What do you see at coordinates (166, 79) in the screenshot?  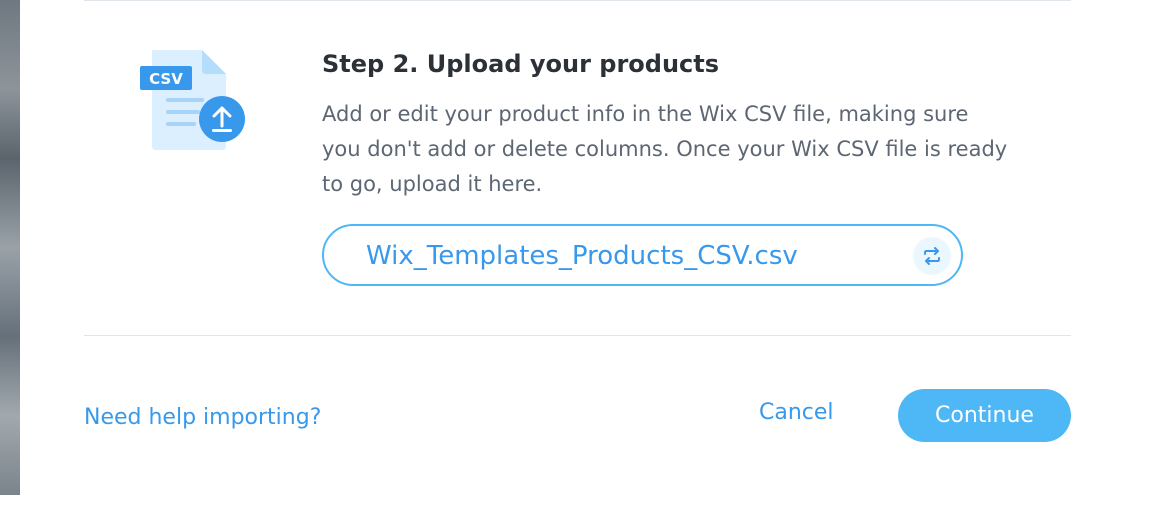 I see `csv-badge-label: CSV` at bounding box center [166, 79].